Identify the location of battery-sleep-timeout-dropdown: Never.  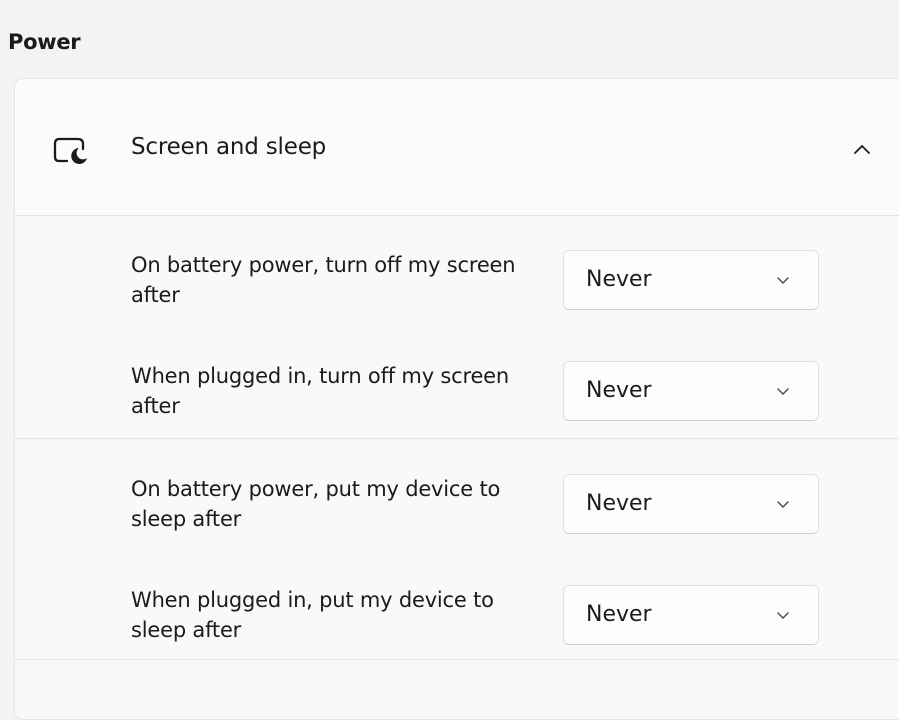
(691, 504).